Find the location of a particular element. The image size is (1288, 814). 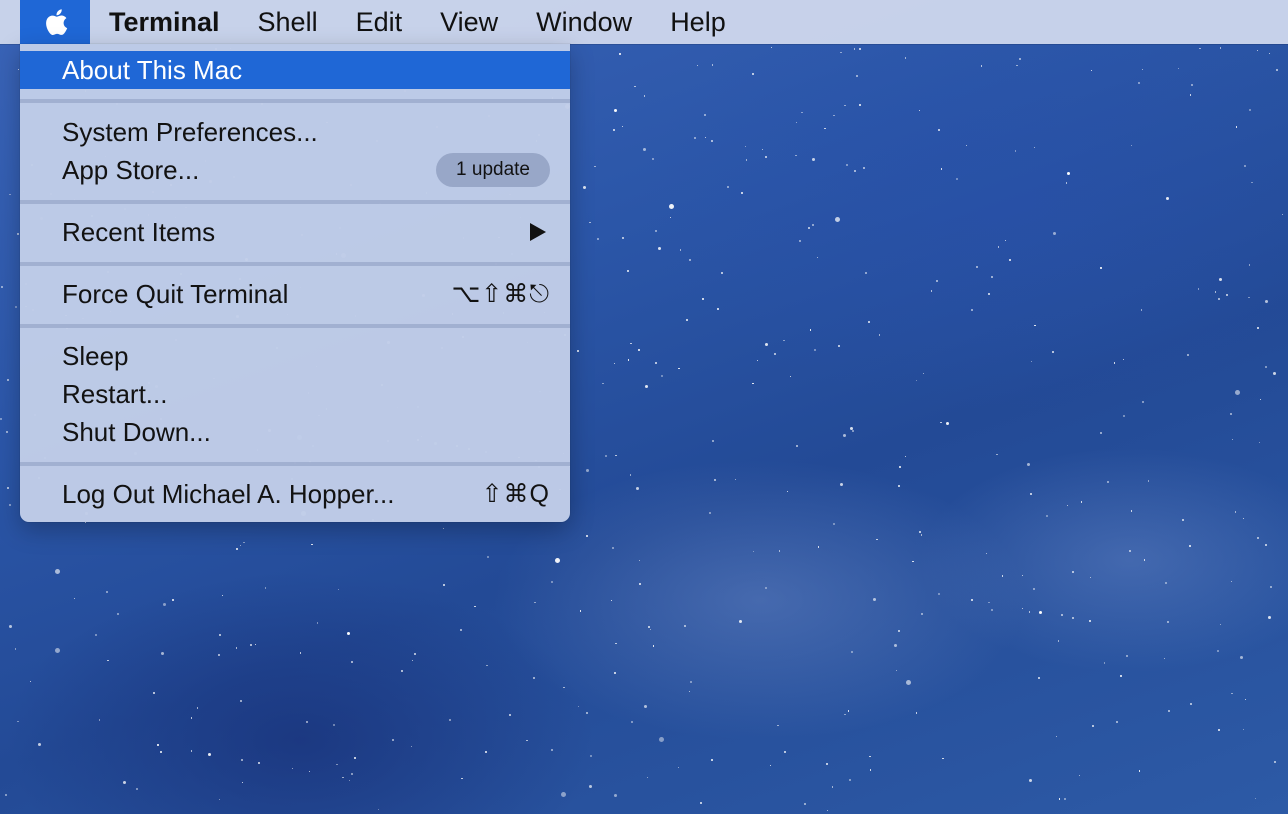

menubar-item-view: View is located at coordinates (469, 22).